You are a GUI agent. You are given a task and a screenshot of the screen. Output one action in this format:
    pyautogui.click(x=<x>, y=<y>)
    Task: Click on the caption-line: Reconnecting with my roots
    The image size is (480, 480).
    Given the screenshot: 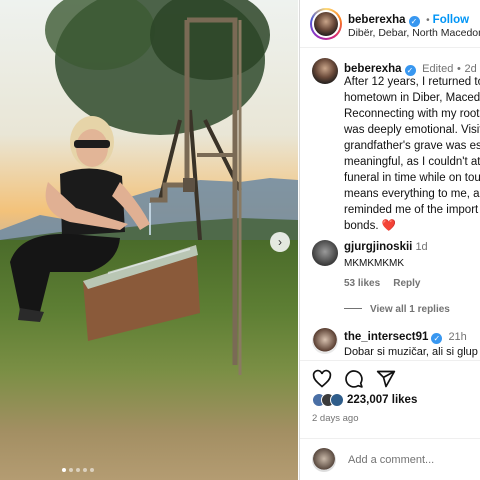 What is the action you would take?
    pyautogui.click(x=412, y=114)
    